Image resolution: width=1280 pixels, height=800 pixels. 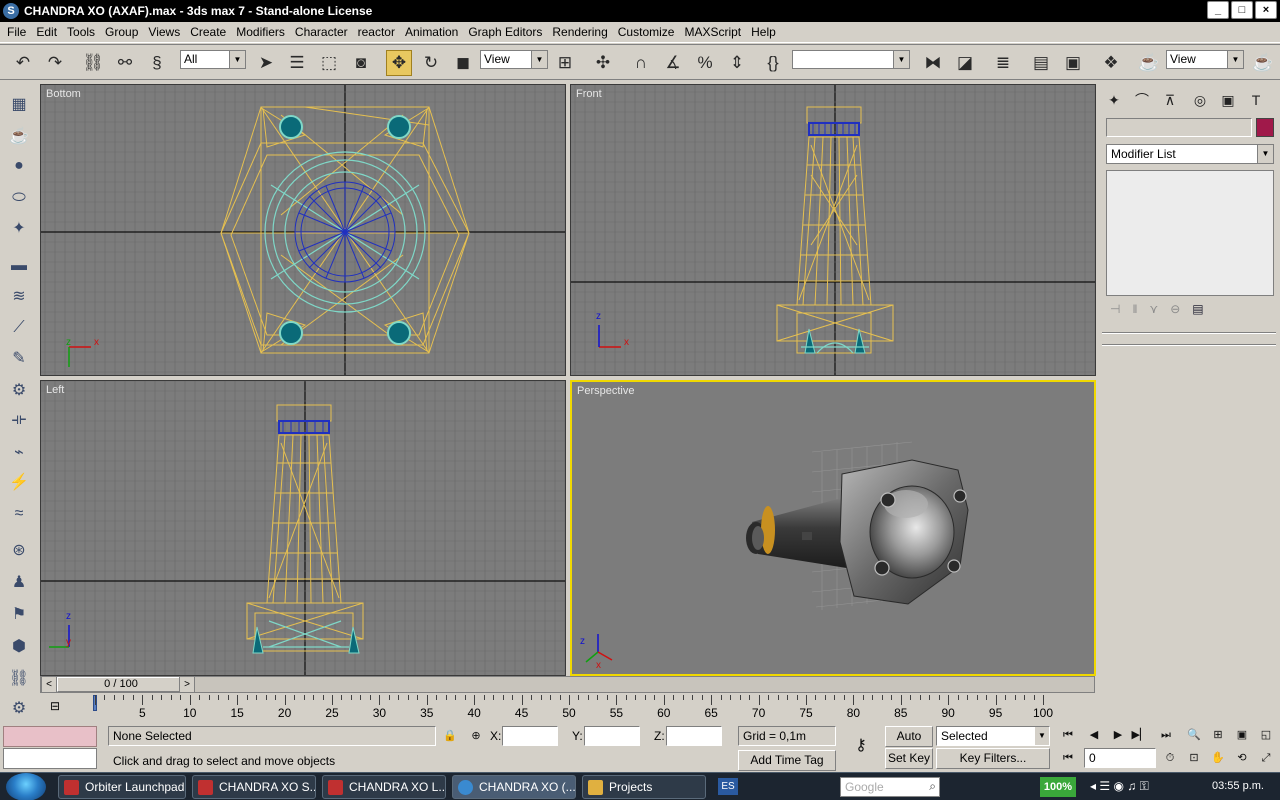 I want to click on previous-frame-icon: ◀, so click(x=1094, y=735).